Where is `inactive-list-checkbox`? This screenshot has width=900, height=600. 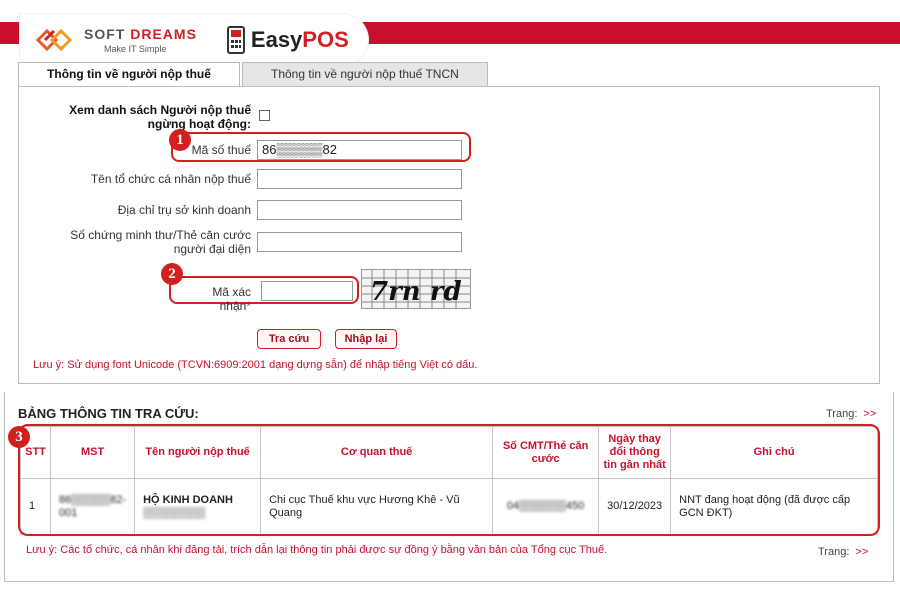
inactive-list-checkbox is located at coordinates (264, 115).